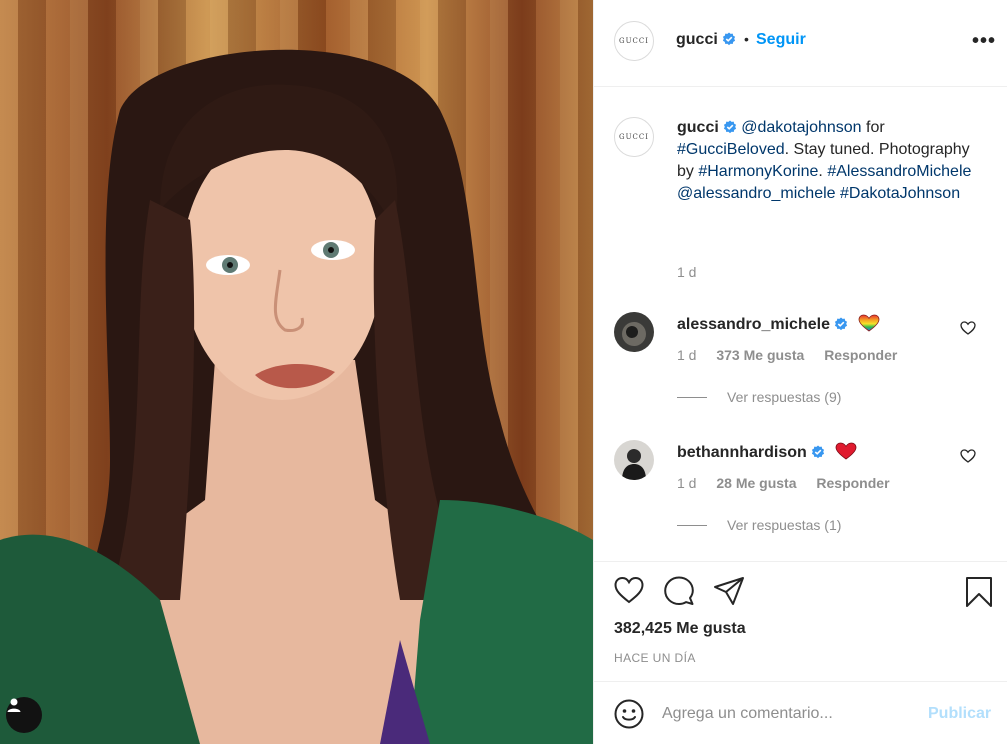 The image size is (1007, 744). Describe the element at coordinates (686, 272) in the screenshot. I see `caption-timestamp: 1 d` at that location.